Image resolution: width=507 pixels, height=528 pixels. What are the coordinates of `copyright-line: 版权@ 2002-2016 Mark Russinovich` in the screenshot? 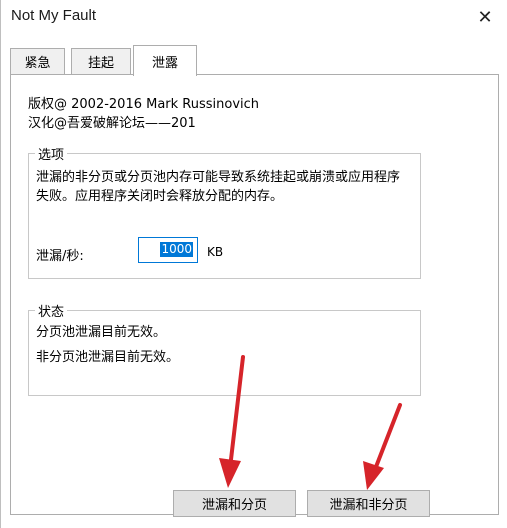 It's located at (144, 104).